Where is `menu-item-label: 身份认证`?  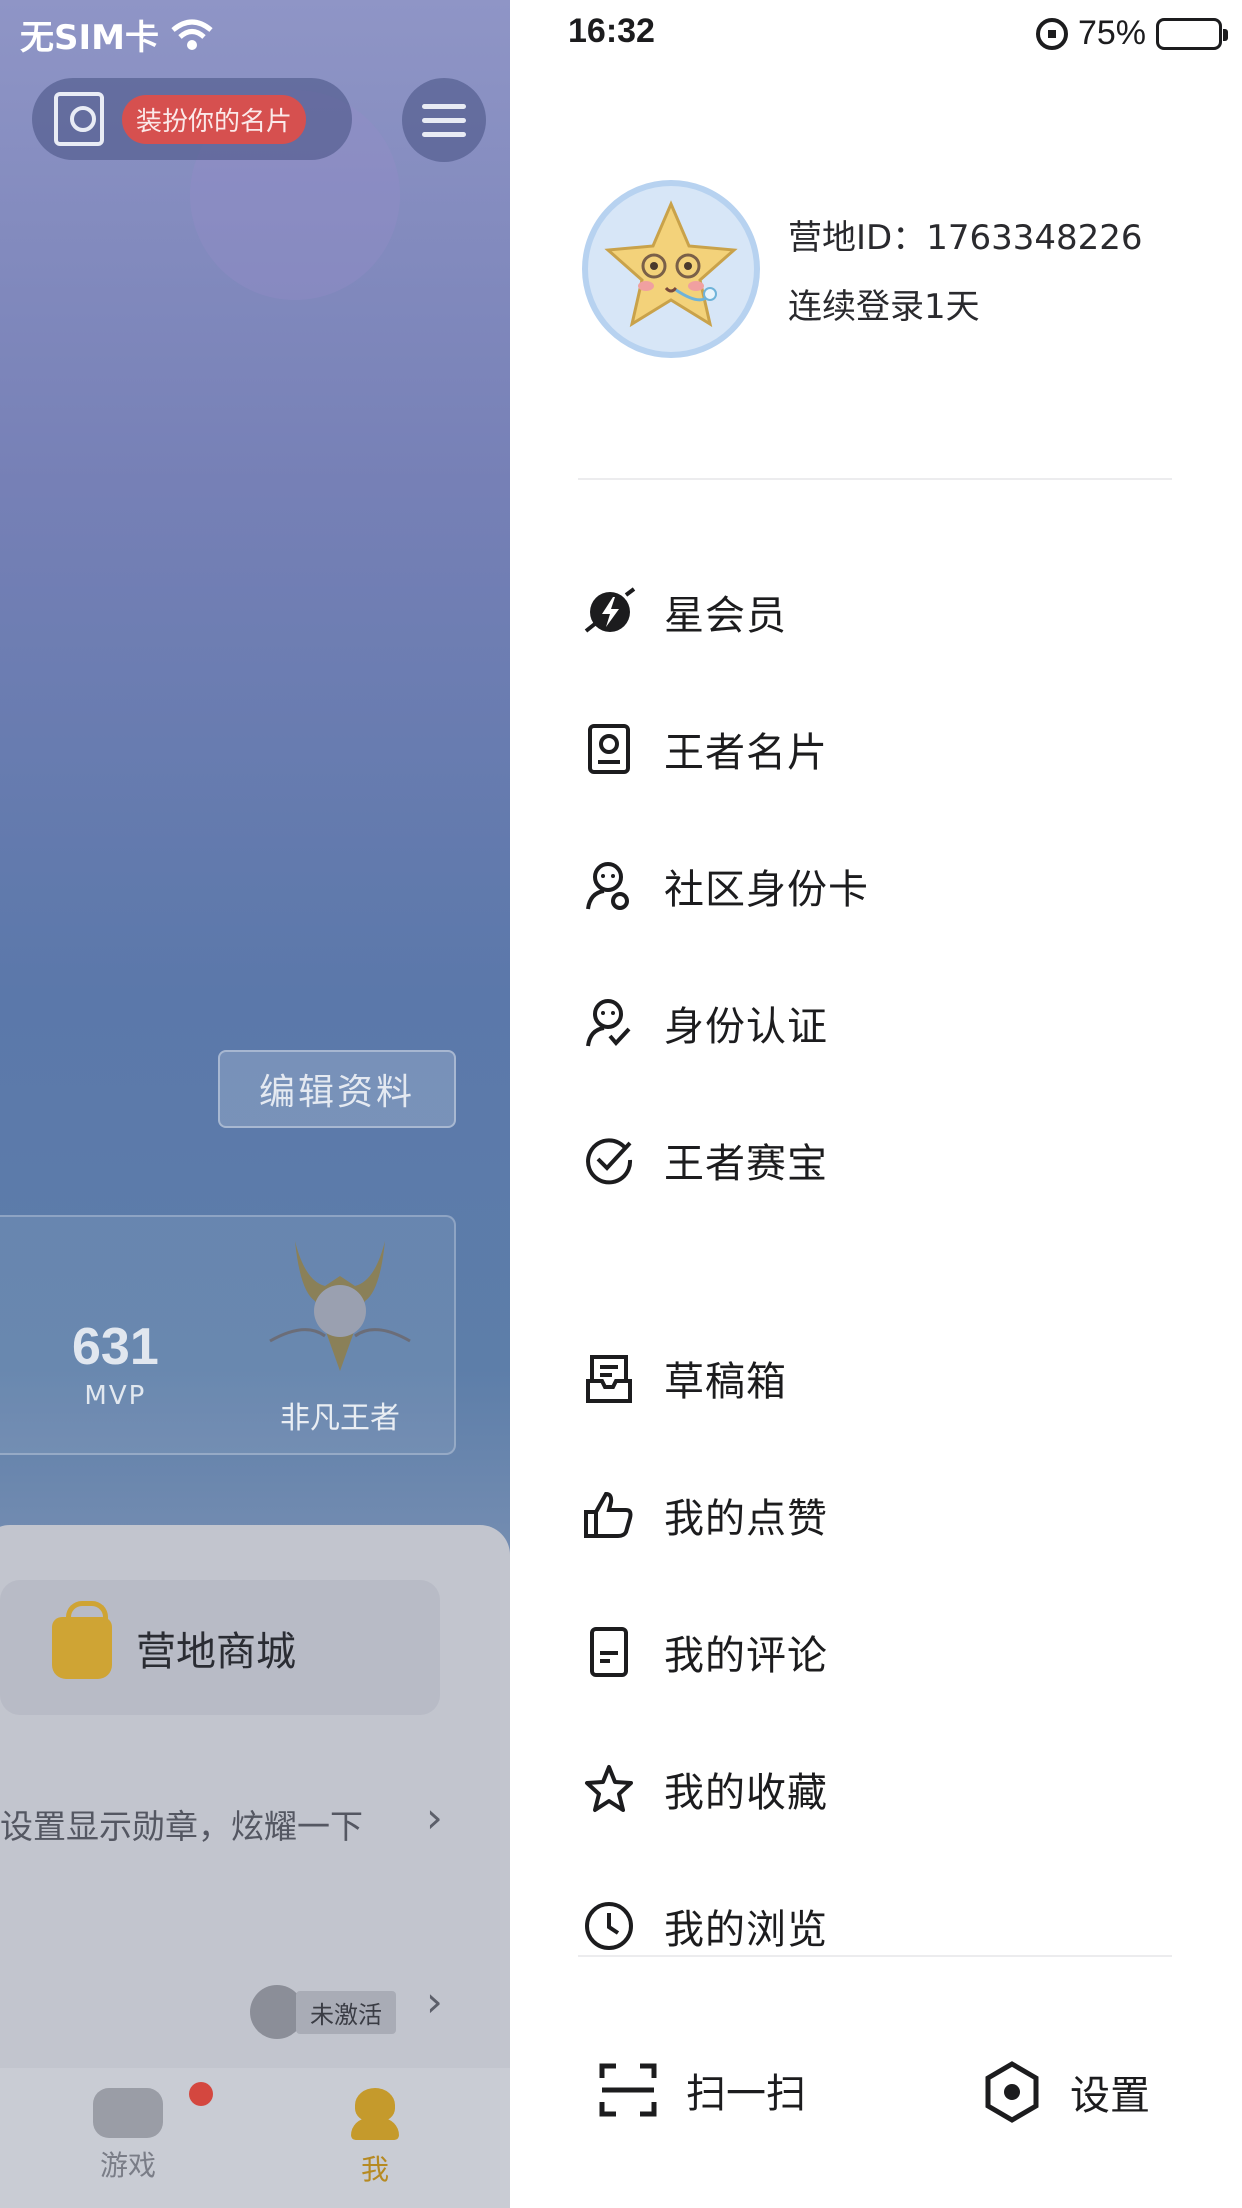 menu-item-label: 身份认证 is located at coordinates (746, 1027).